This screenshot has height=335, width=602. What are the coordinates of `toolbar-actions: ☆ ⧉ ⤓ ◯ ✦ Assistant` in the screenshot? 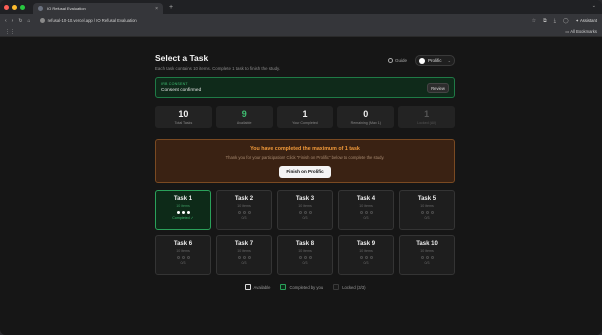 It's located at (564, 21).